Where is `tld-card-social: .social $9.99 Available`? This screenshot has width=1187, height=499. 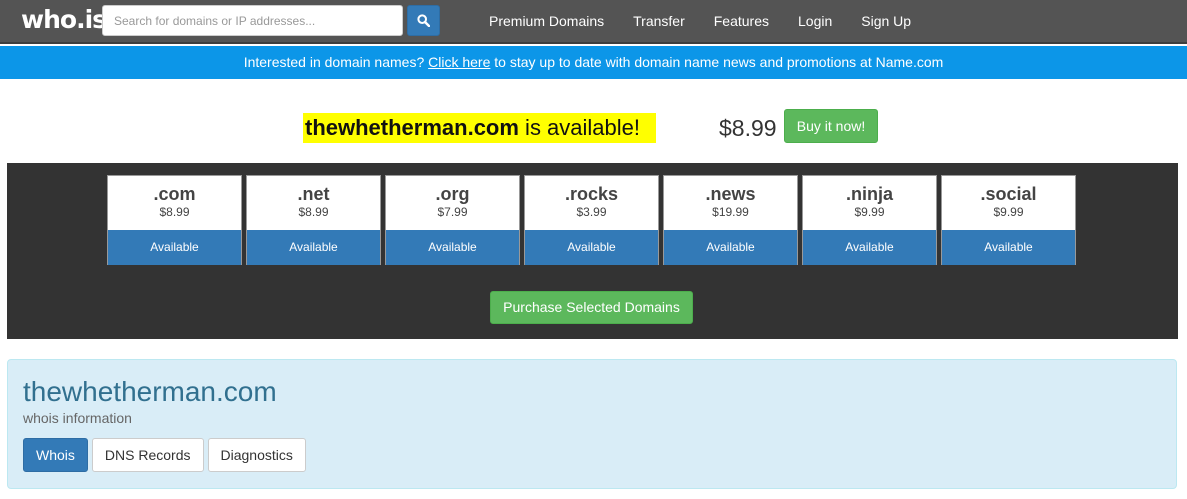 tld-card-social: .social $9.99 Available is located at coordinates (1008, 220).